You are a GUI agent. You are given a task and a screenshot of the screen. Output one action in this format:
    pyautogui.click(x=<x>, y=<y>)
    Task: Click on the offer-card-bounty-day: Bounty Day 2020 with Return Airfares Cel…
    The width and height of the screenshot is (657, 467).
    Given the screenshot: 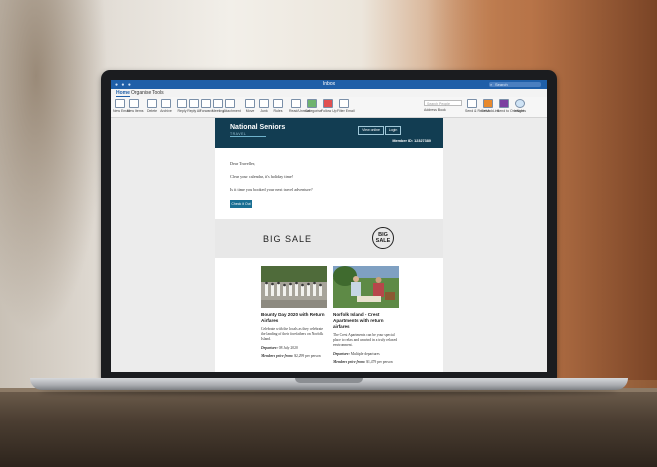 What is the action you would take?
    pyautogui.click(x=294, y=312)
    